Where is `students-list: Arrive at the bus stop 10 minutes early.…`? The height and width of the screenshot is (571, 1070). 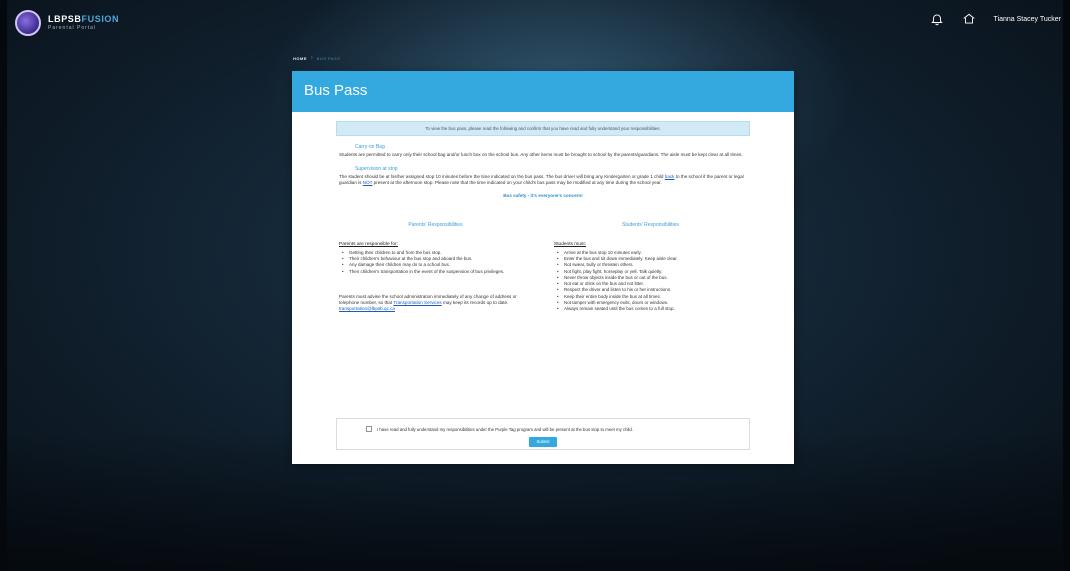 students-list: Arrive at the bus stop 10 minutes early.… is located at coordinates (650, 281).